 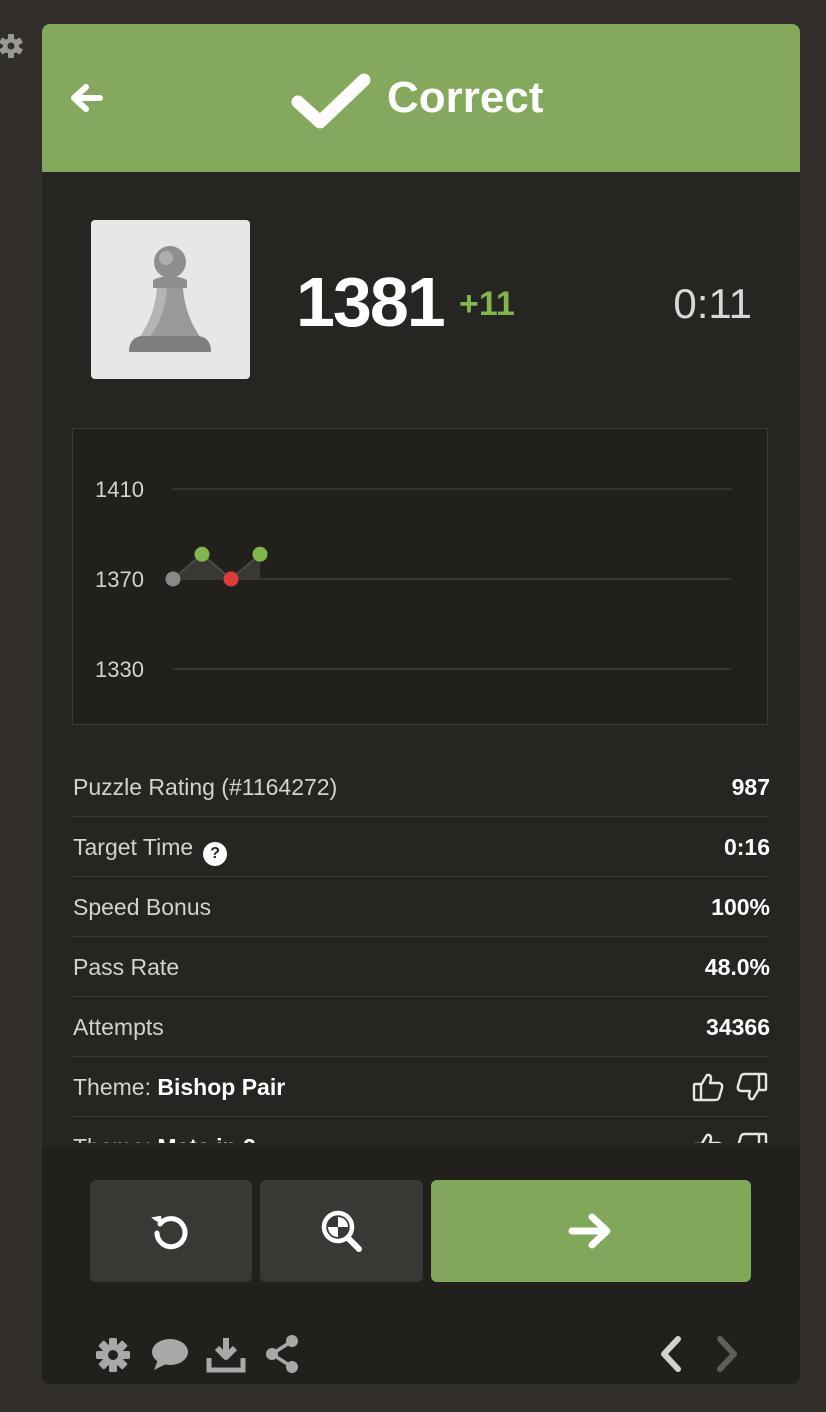 I want to click on chevron-right-icon, so click(x=727, y=1354).